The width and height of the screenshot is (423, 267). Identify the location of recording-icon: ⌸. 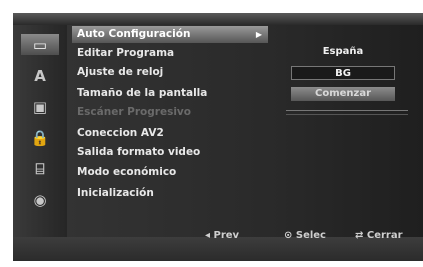
(40, 168).